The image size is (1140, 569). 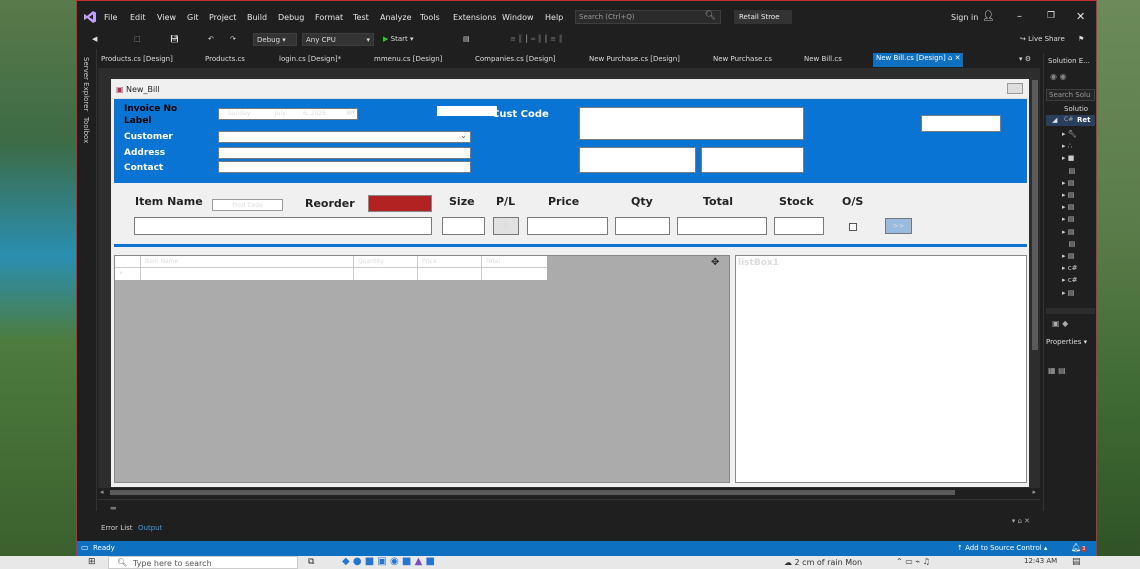 What do you see at coordinates (247, 262) in the screenshot?
I see `grid-col-item-name: Item Name` at bounding box center [247, 262].